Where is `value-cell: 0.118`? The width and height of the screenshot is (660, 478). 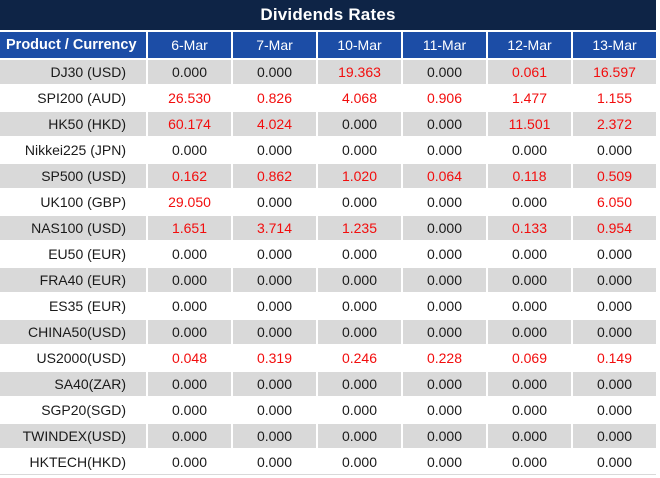
value-cell: 0.118 is located at coordinates (529, 176).